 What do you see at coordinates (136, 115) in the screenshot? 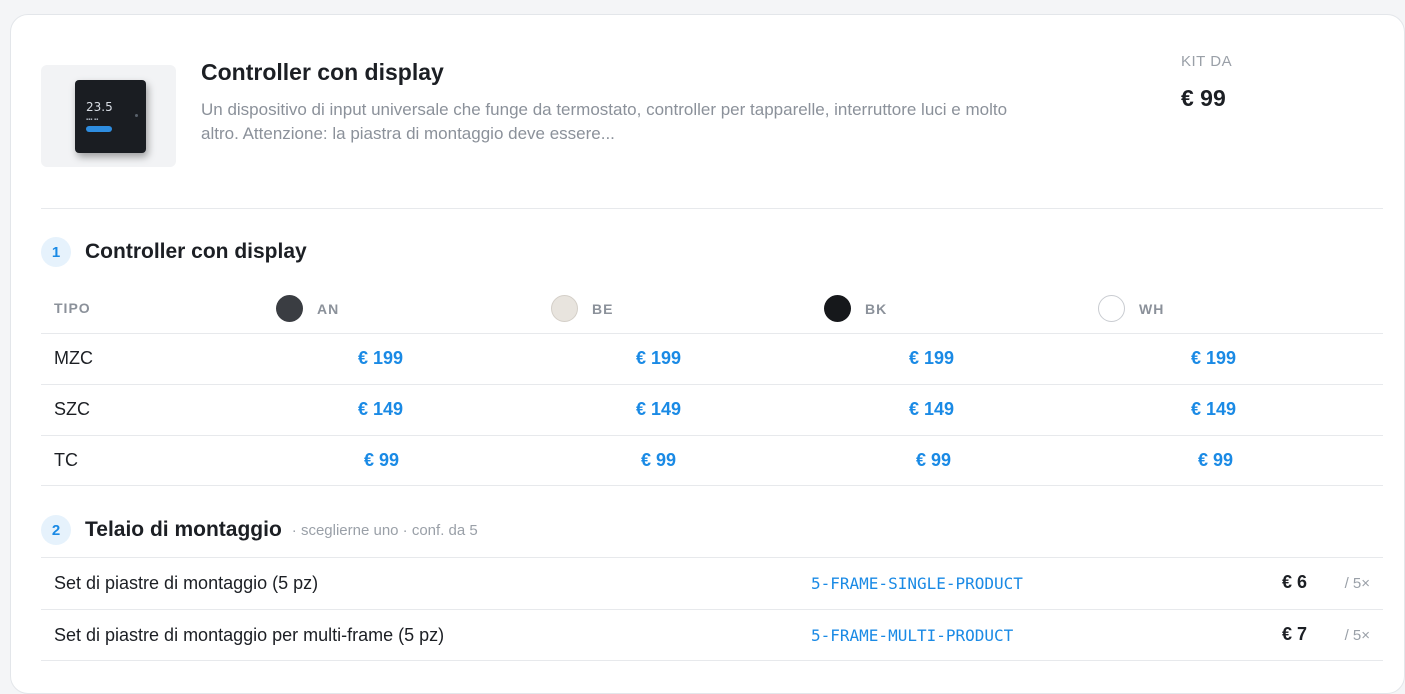
I see `device-sensor-dot` at bounding box center [136, 115].